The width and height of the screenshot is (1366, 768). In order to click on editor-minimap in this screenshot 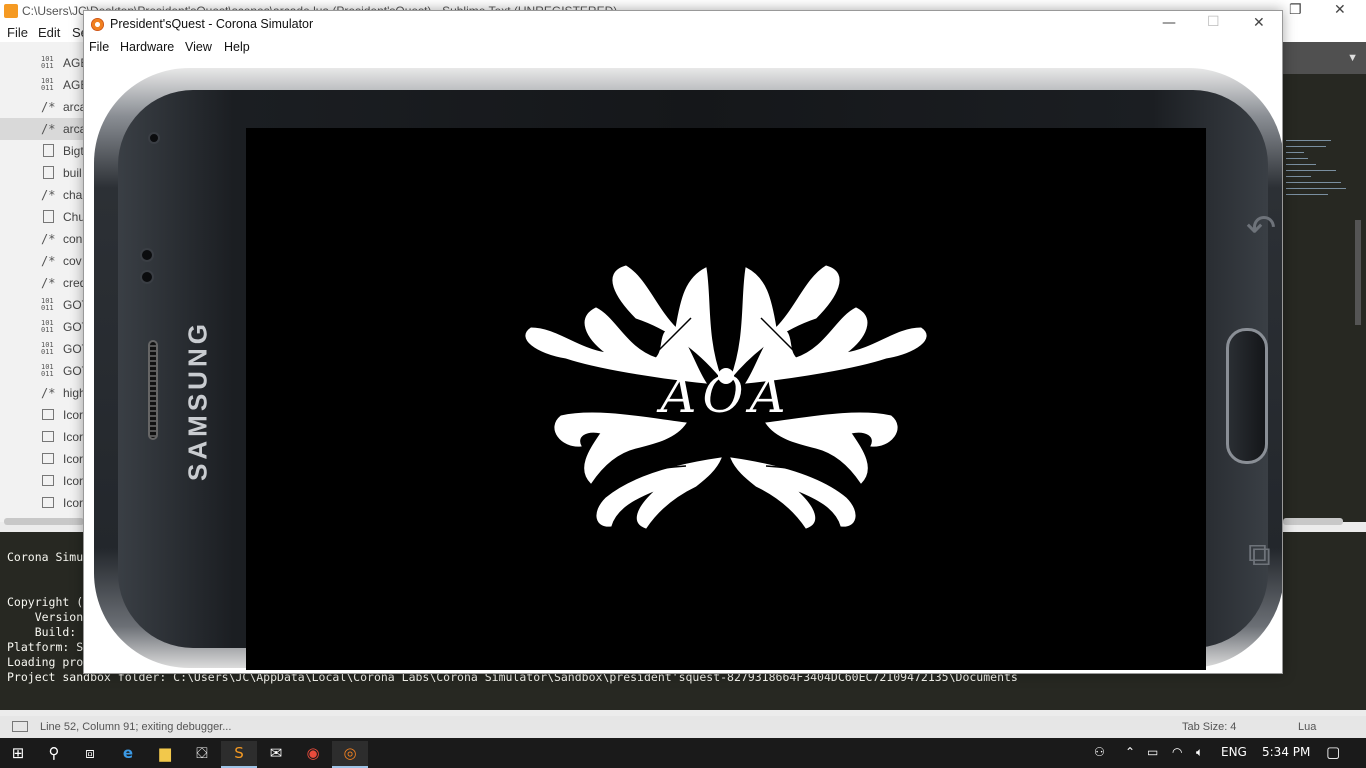, I will do `click(1324, 282)`.